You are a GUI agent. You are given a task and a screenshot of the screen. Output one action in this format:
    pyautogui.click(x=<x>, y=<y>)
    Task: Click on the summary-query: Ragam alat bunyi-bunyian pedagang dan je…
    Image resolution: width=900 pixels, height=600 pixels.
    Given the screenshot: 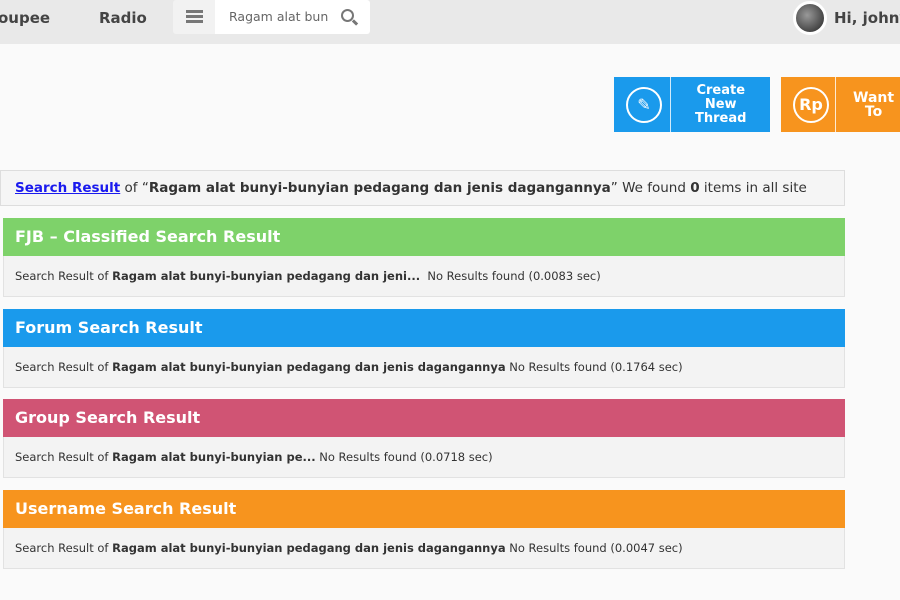 What is the action you would take?
    pyautogui.click(x=379, y=188)
    